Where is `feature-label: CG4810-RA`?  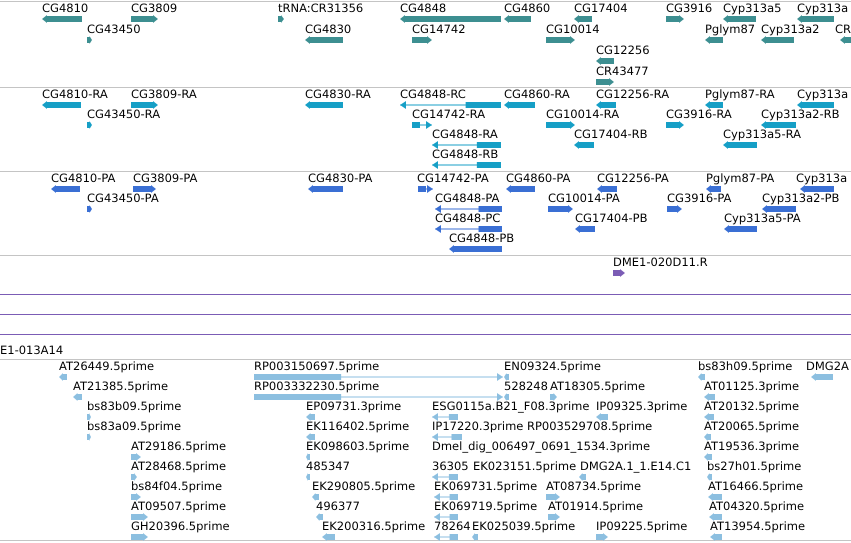 feature-label: CG4810-RA is located at coordinates (75, 94).